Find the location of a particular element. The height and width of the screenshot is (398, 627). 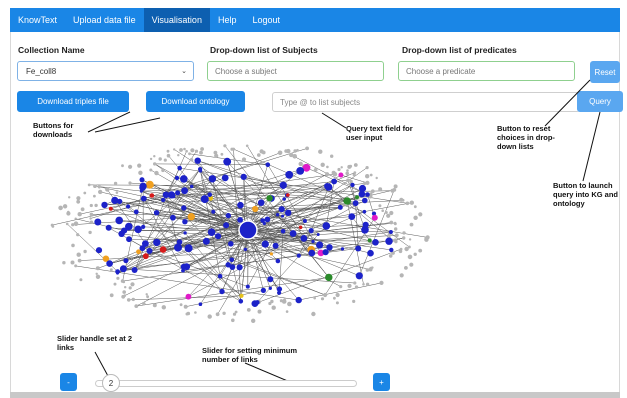

slider-handle: 2 is located at coordinates (111, 383).